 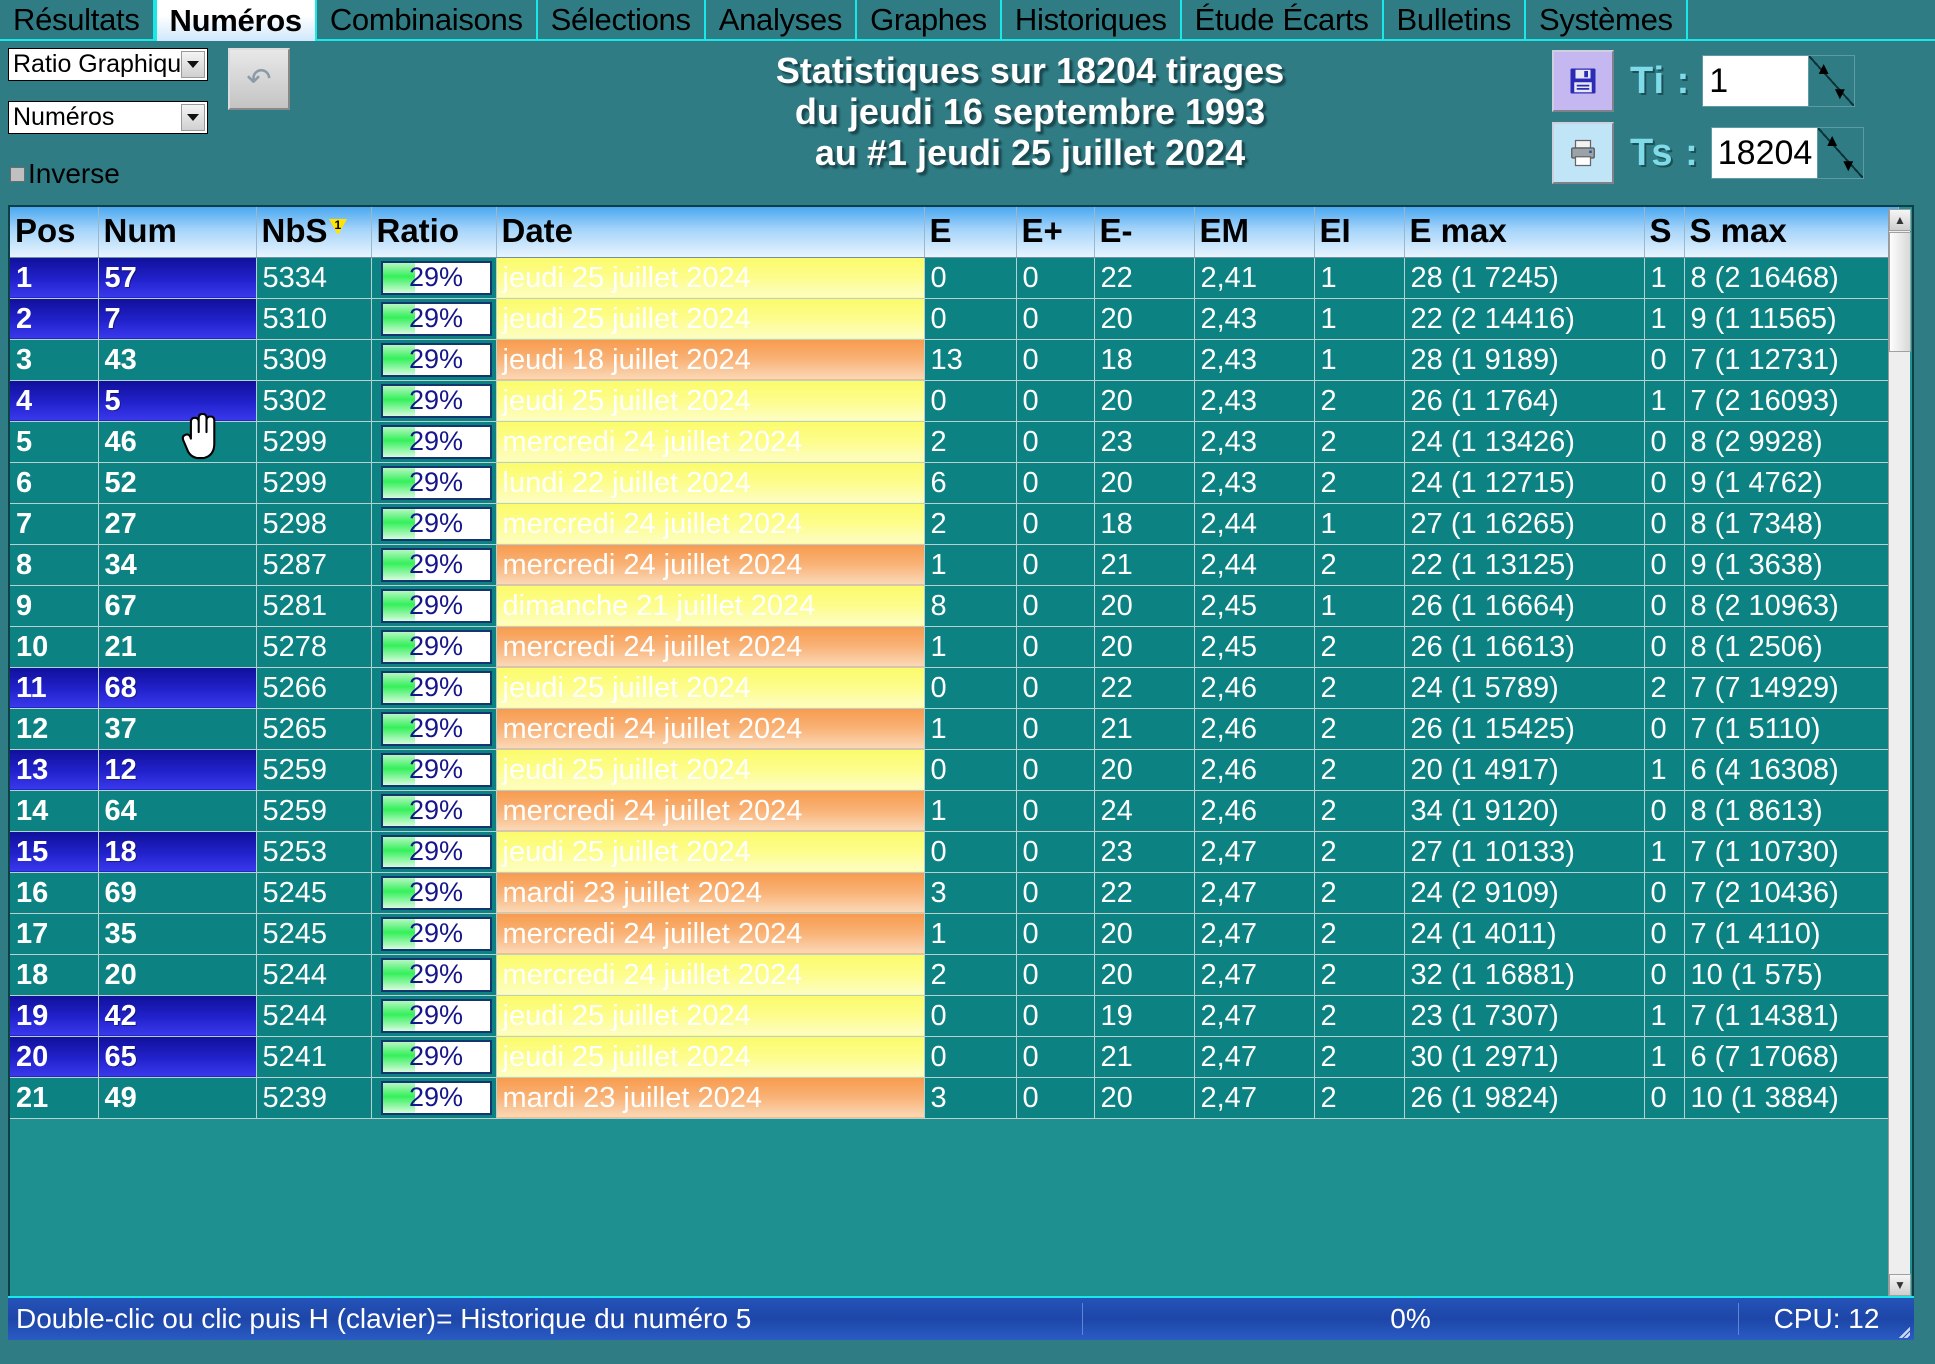 What do you see at coordinates (1831, 81) in the screenshot?
I see `ti-spin-buttons: ▲ ▼` at bounding box center [1831, 81].